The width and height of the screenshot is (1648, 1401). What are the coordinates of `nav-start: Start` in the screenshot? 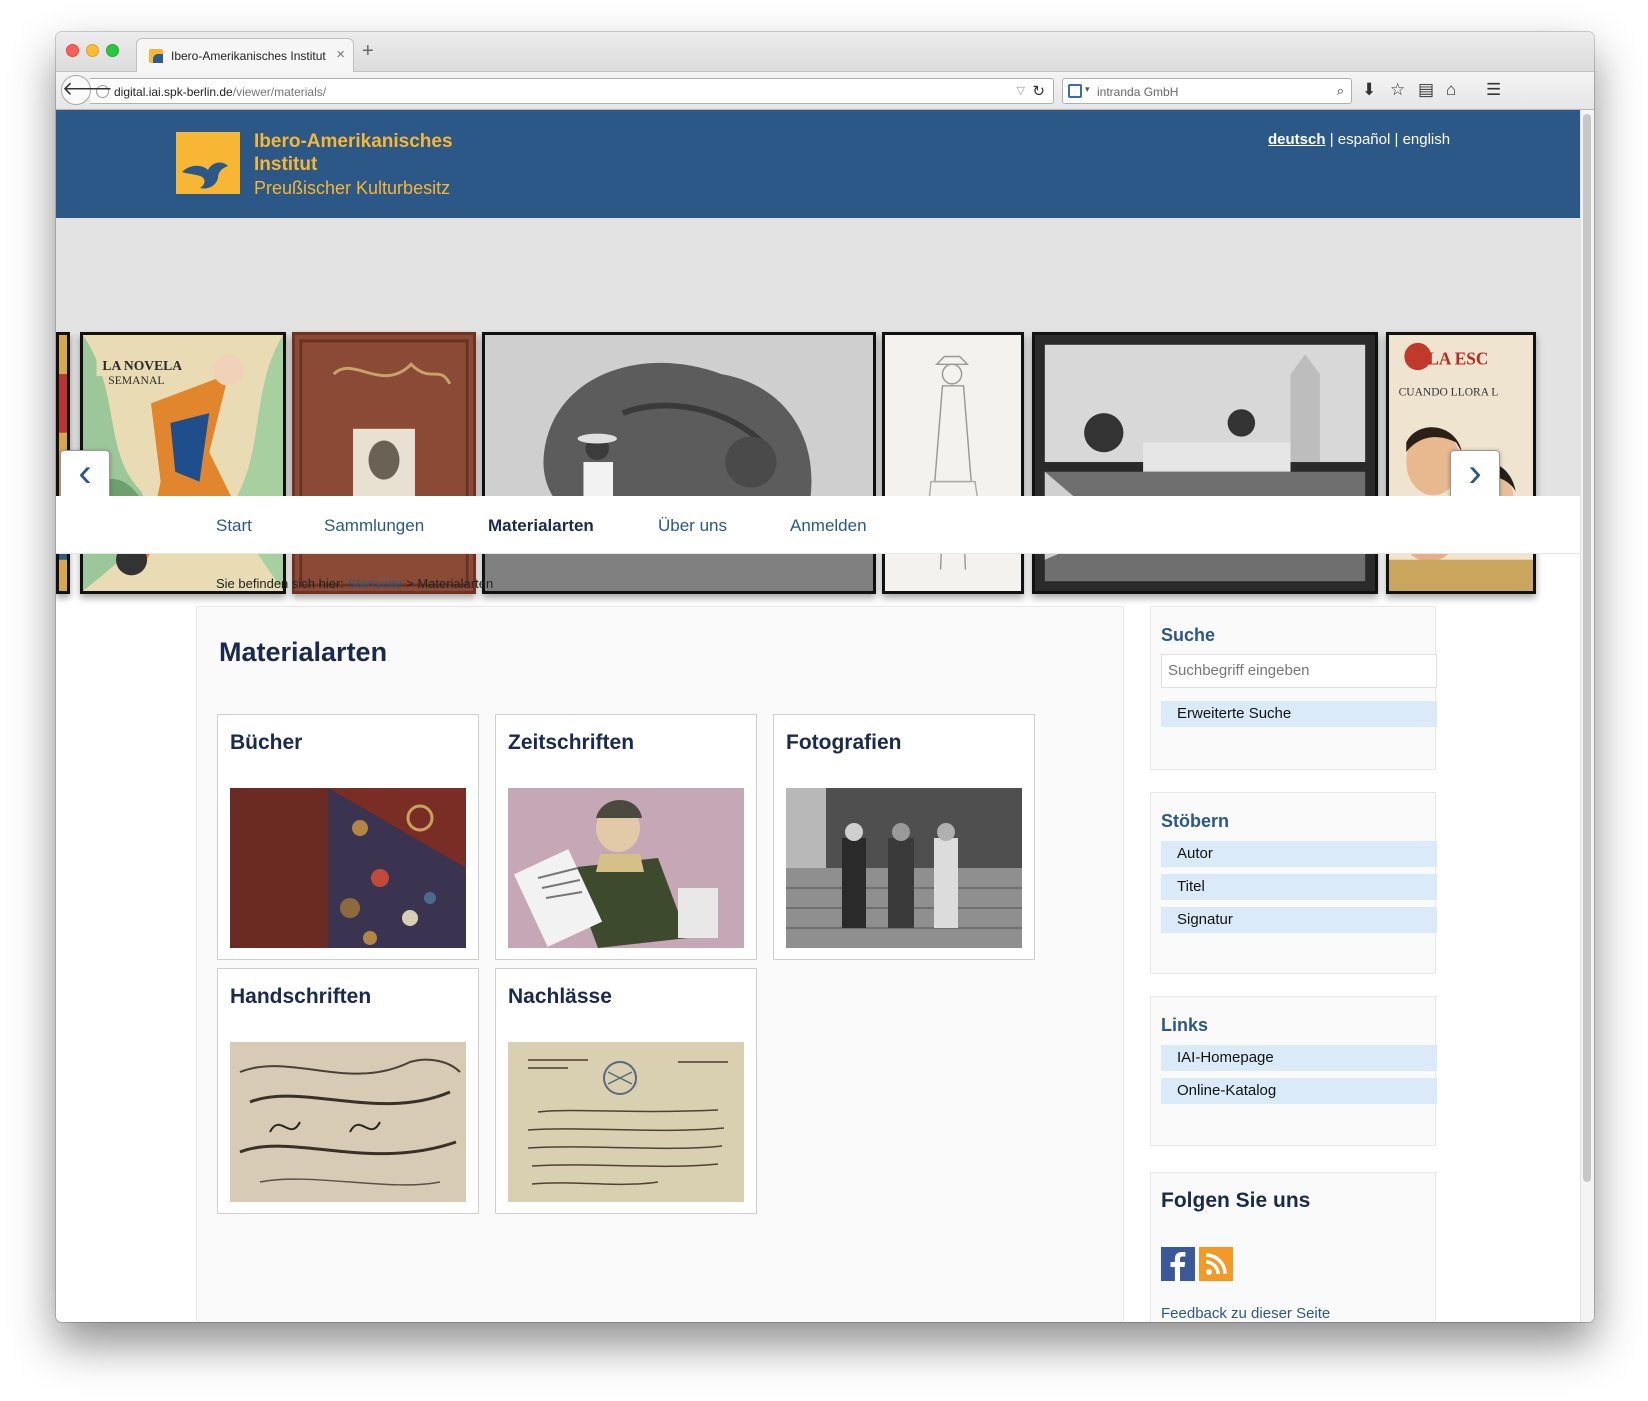 It's located at (234, 526).